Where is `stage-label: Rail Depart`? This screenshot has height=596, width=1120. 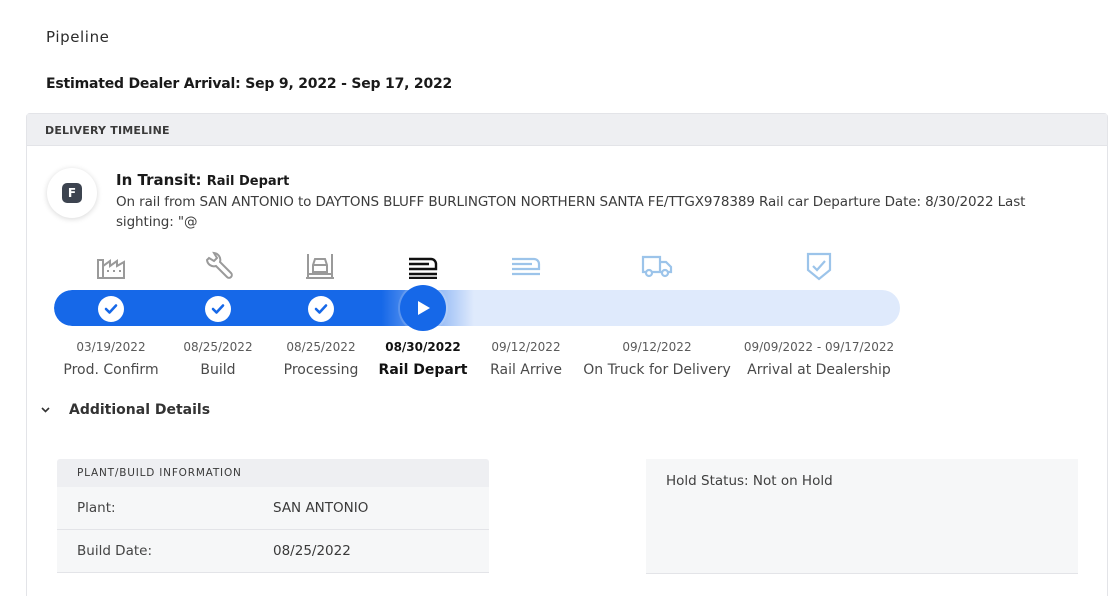 stage-label: Rail Depart is located at coordinates (423, 370).